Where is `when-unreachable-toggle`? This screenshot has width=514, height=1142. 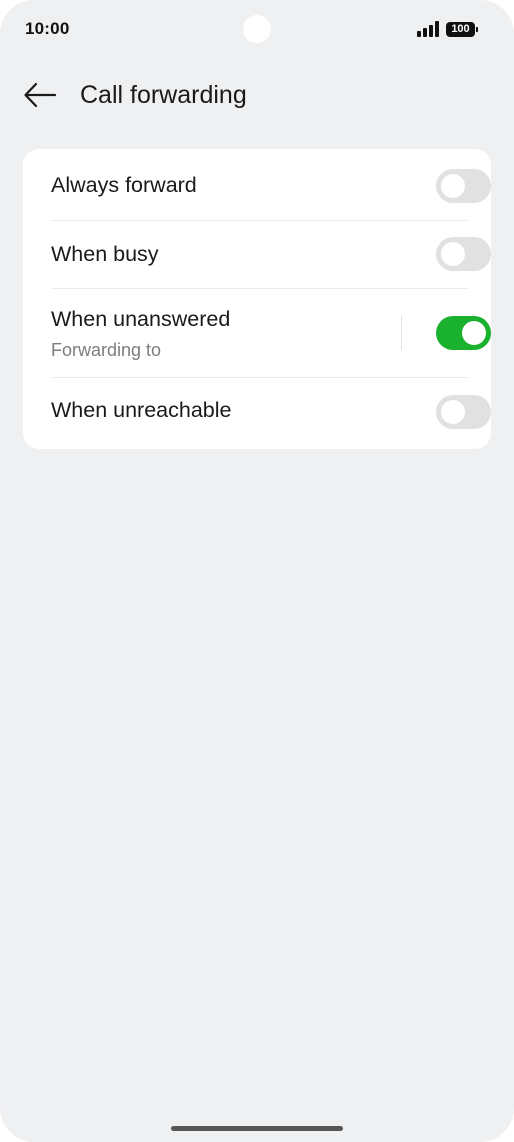 when-unreachable-toggle is located at coordinates (463, 412).